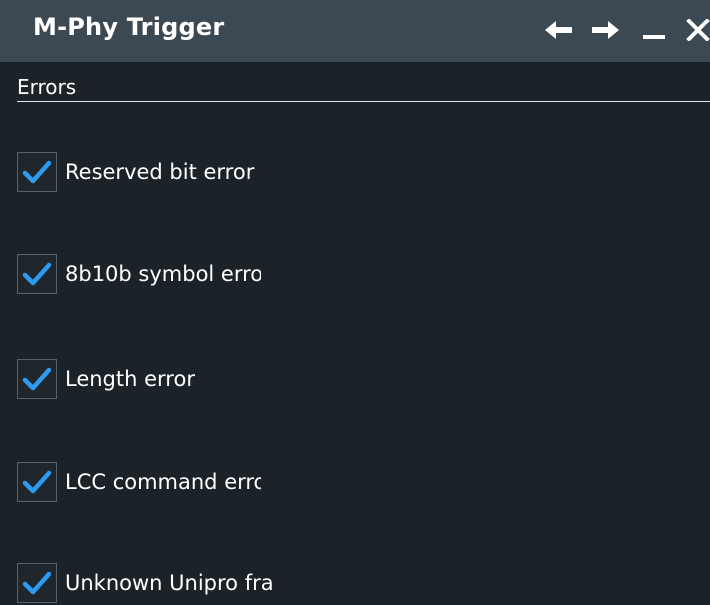 The width and height of the screenshot is (710, 605). I want to click on error-row-lcc-command: LCC command error, so click(337, 482).